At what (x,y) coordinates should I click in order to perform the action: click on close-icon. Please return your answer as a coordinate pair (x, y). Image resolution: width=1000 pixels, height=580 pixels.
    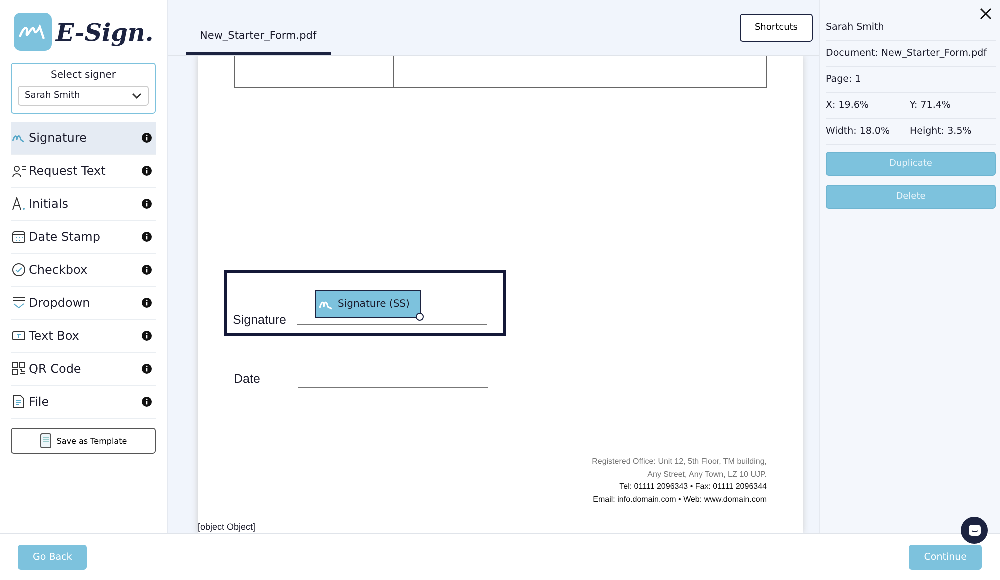
    Looking at the image, I should click on (986, 14).